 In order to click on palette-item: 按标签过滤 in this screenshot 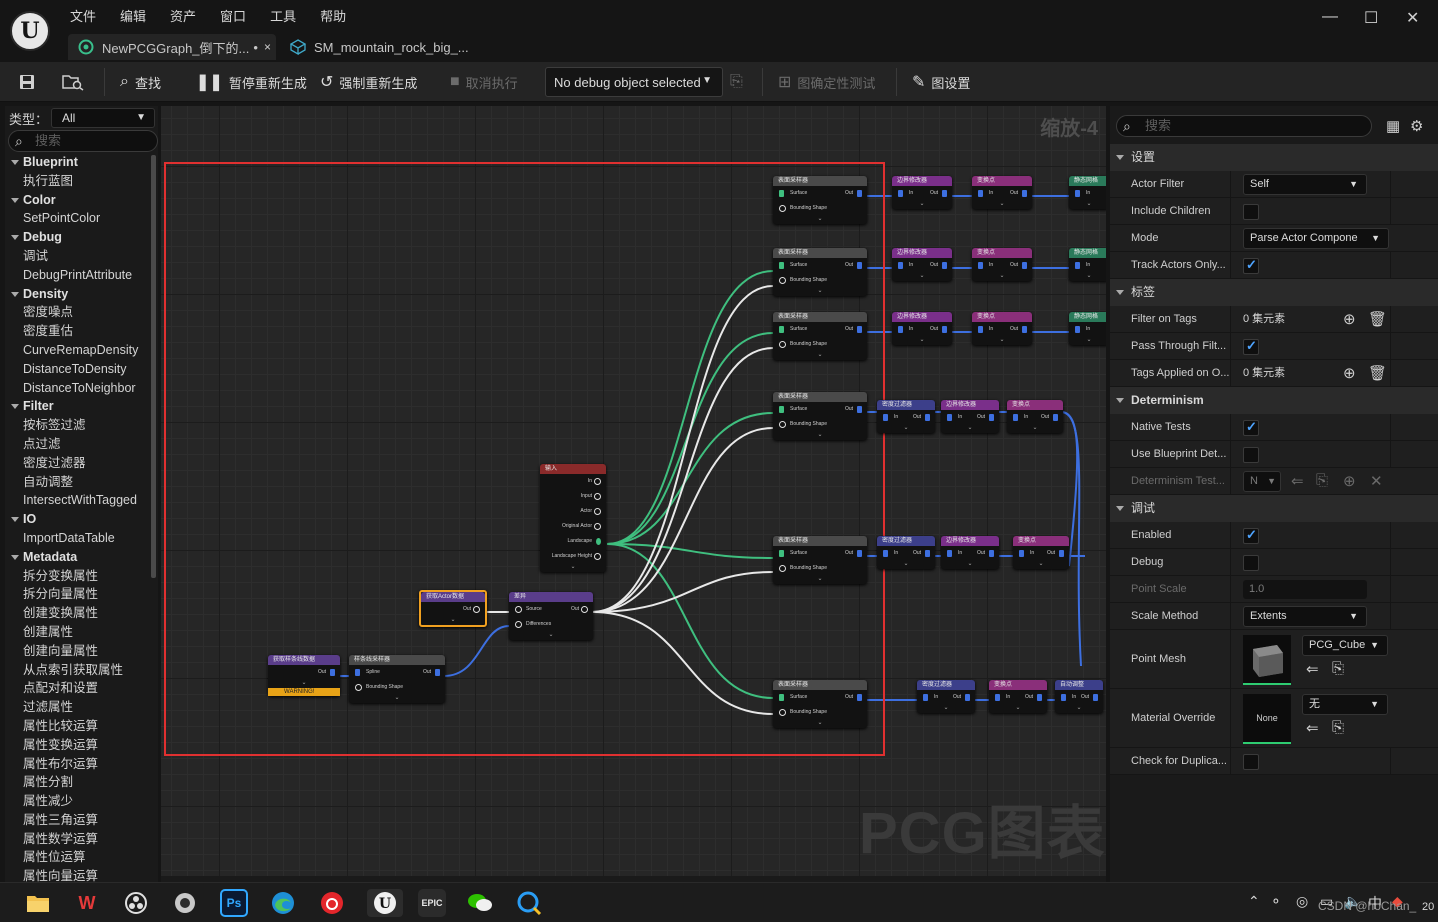, I will do `click(78, 425)`.